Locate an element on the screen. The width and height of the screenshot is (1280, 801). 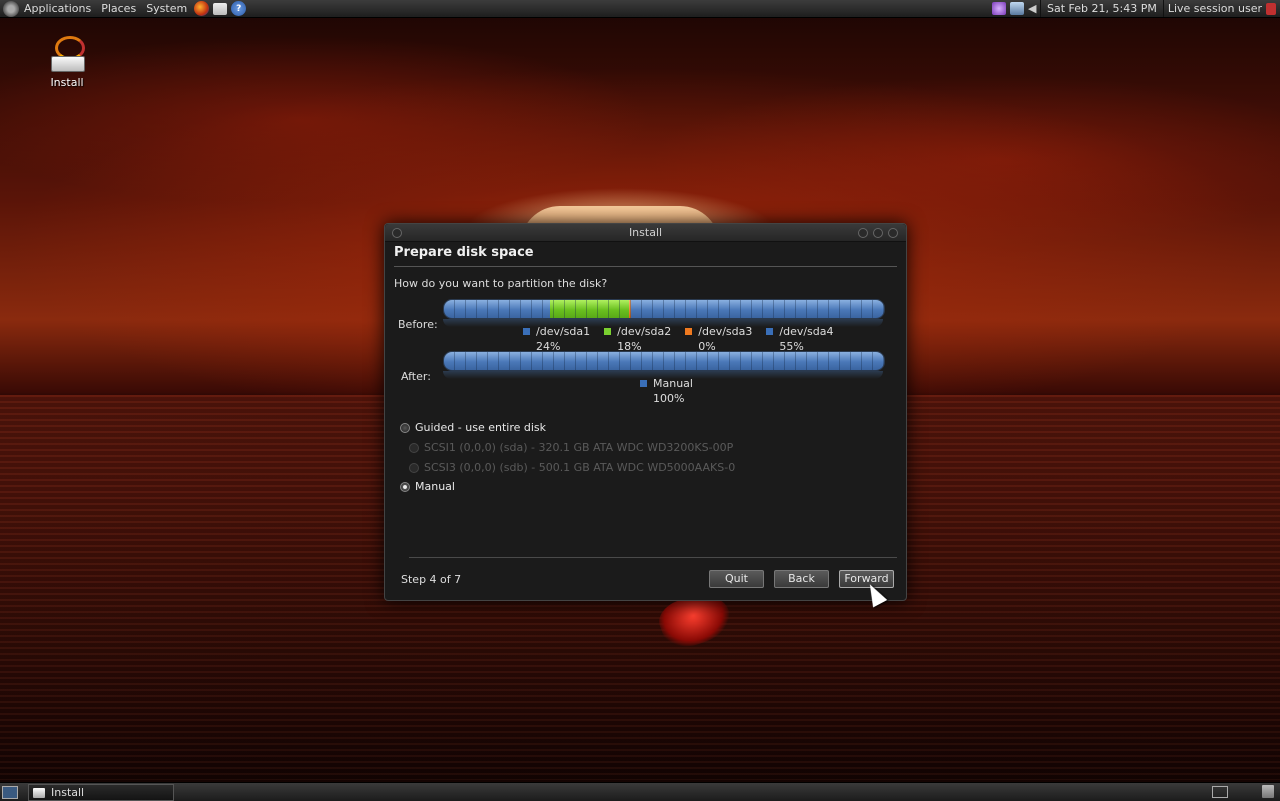
legend-item: /dev/sda1 24% is located at coordinates (556, 339).